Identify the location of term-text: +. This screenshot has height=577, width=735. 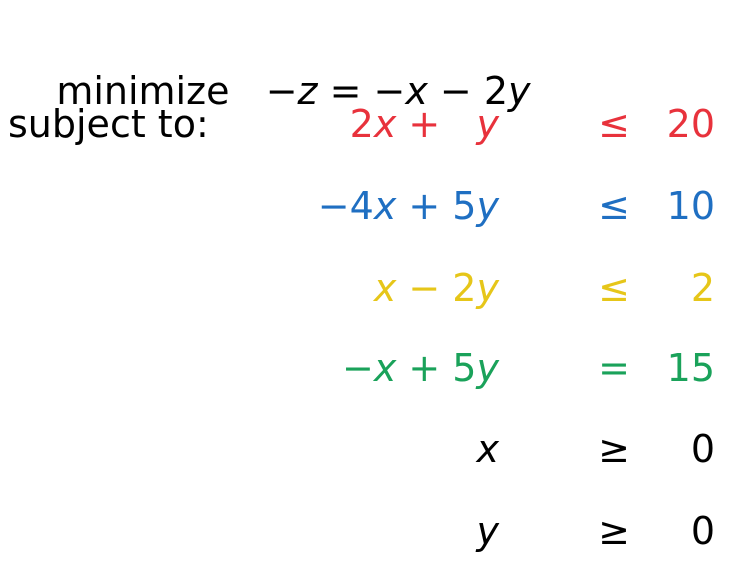
(424, 124).